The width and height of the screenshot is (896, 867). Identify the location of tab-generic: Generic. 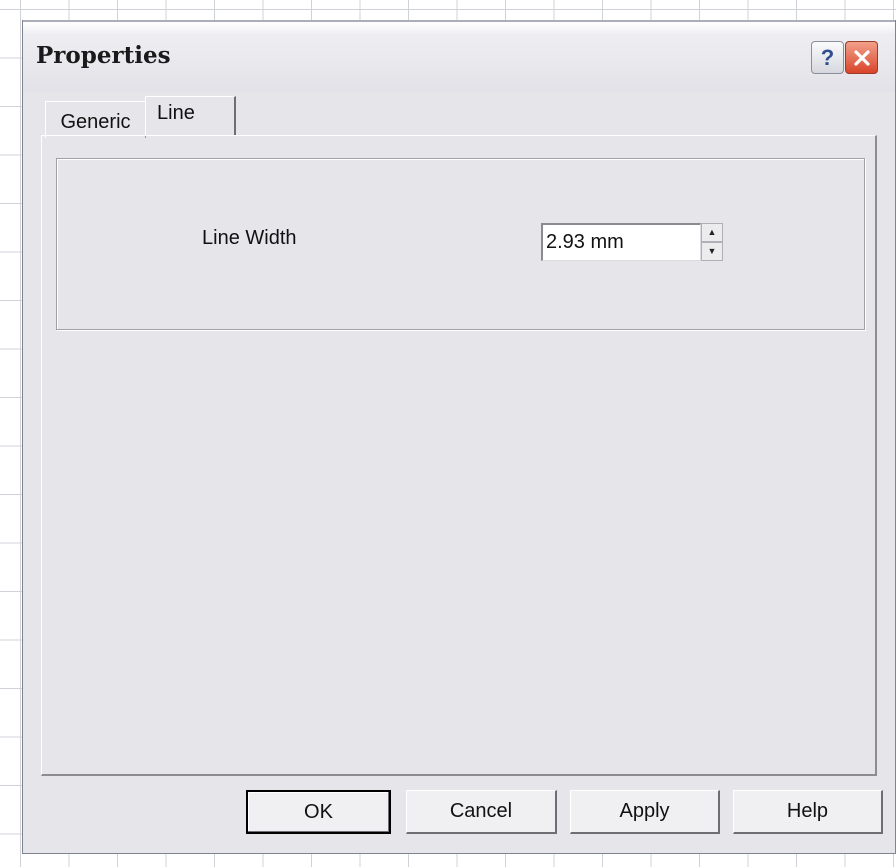
(95, 119).